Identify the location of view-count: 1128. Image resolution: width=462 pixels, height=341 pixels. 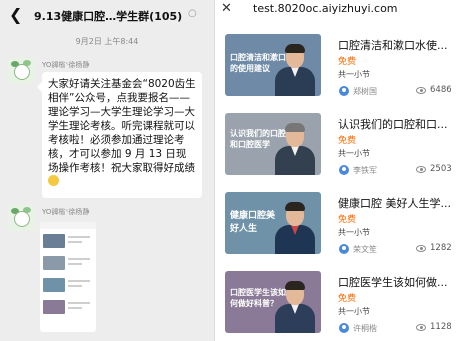
(441, 327).